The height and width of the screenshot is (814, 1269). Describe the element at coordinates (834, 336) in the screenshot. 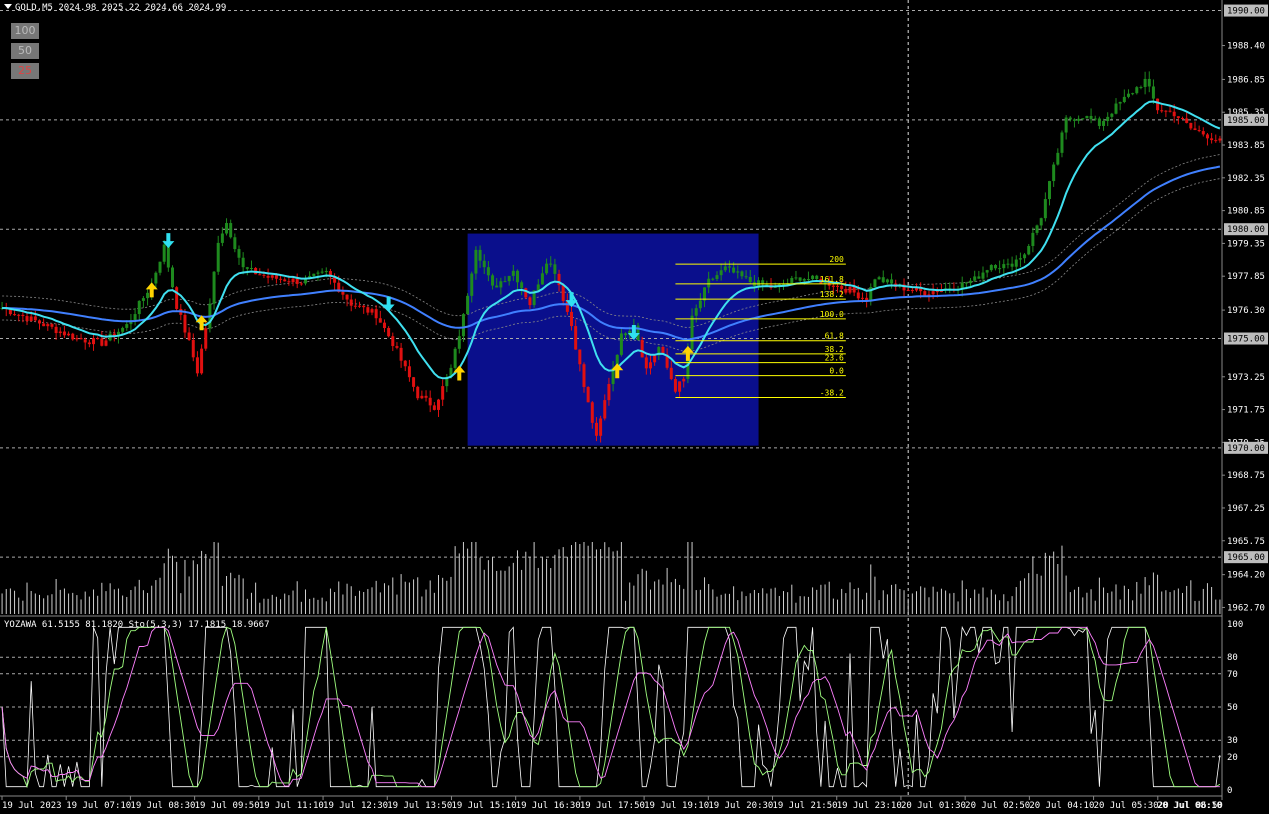

I see `fib-level-label: 61.8` at that location.